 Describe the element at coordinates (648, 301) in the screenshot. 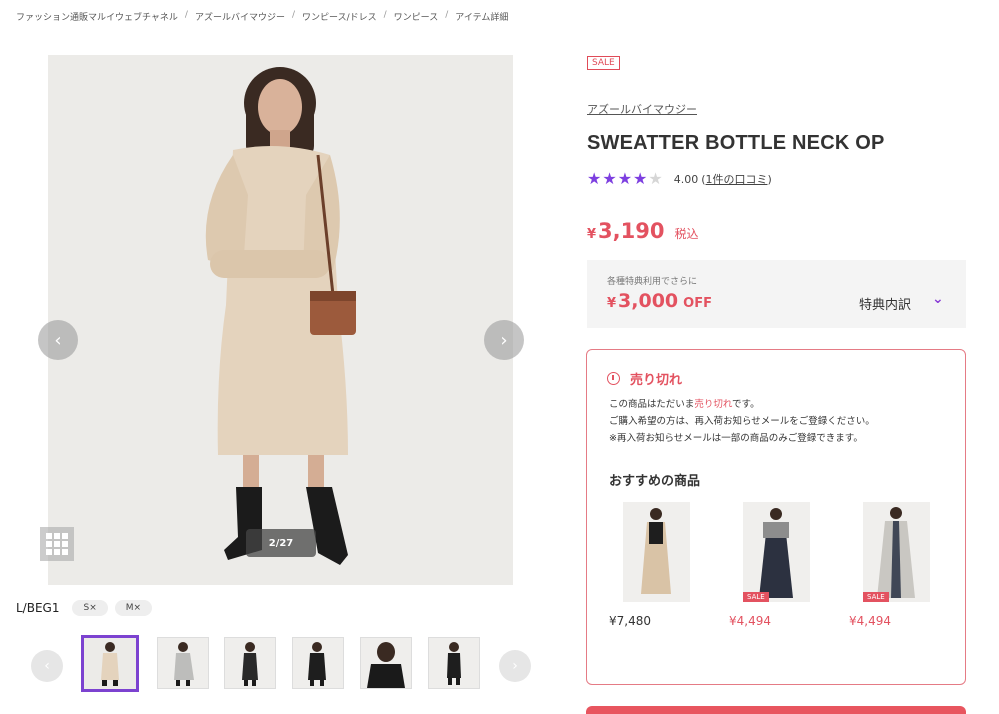

I see `benefit-amount-value: 3,000` at that location.